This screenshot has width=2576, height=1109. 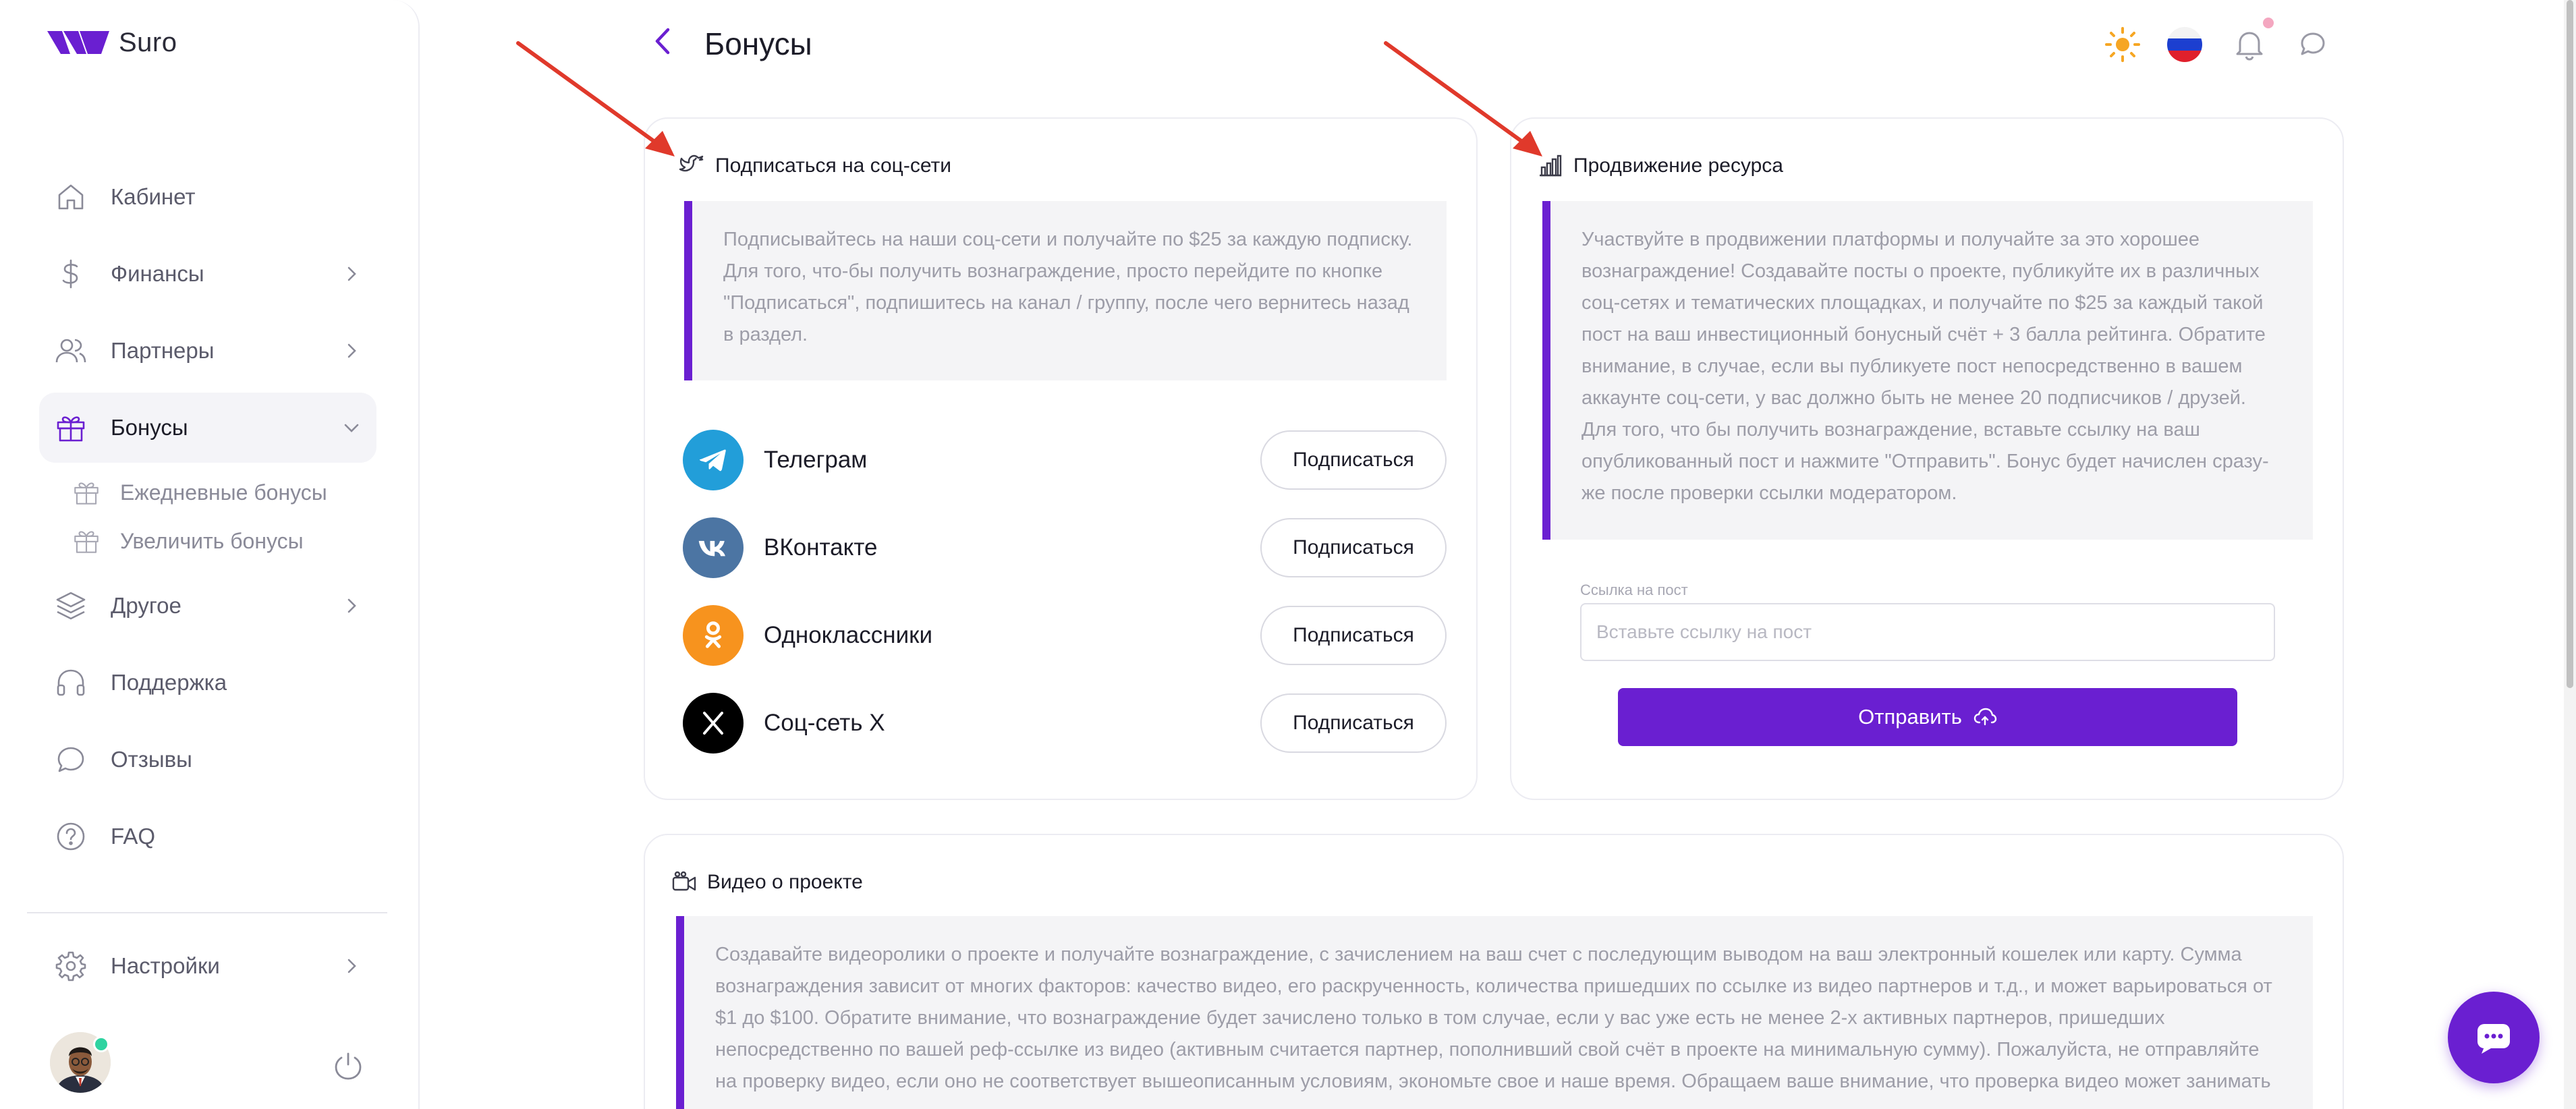 What do you see at coordinates (1985, 717) in the screenshot?
I see `cloud-upload-icon` at bounding box center [1985, 717].